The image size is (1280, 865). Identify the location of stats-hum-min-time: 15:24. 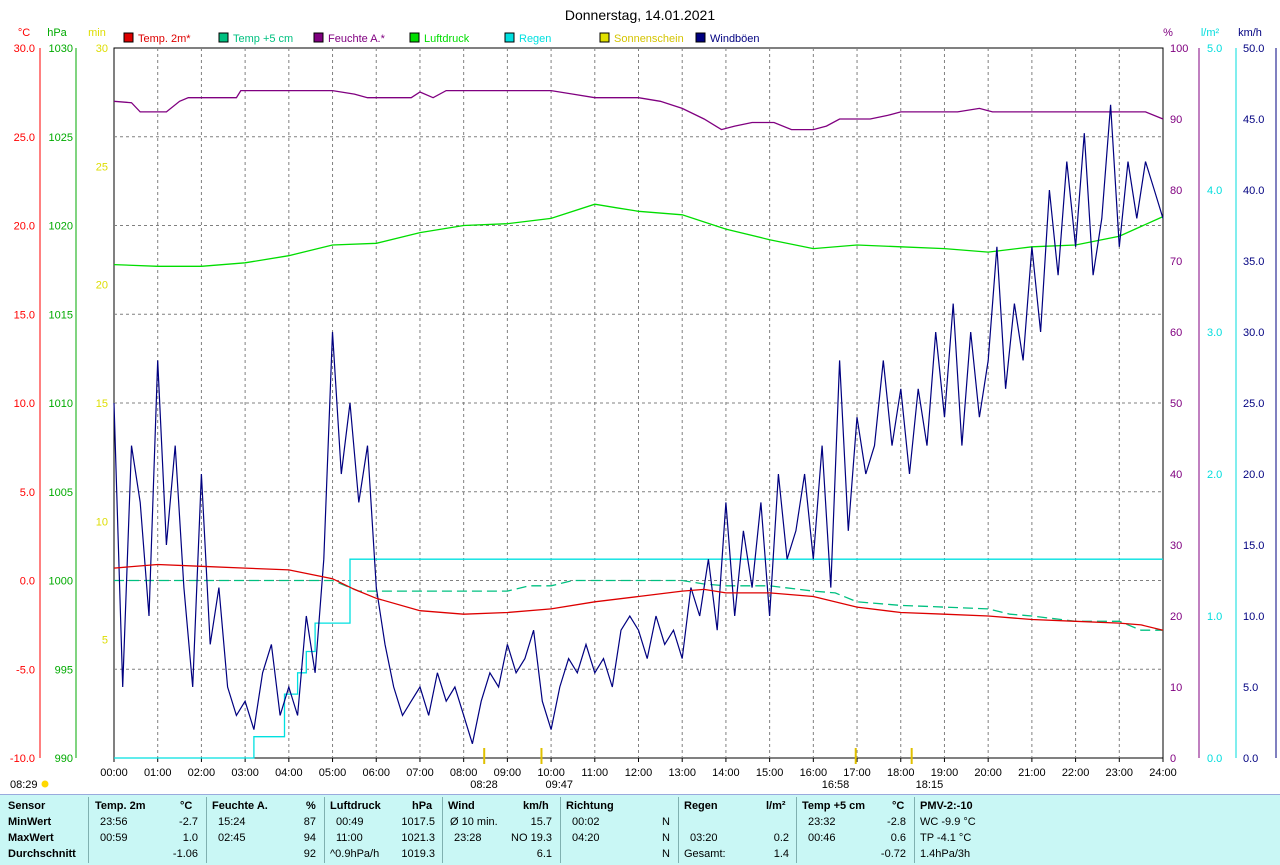
(232, 822).